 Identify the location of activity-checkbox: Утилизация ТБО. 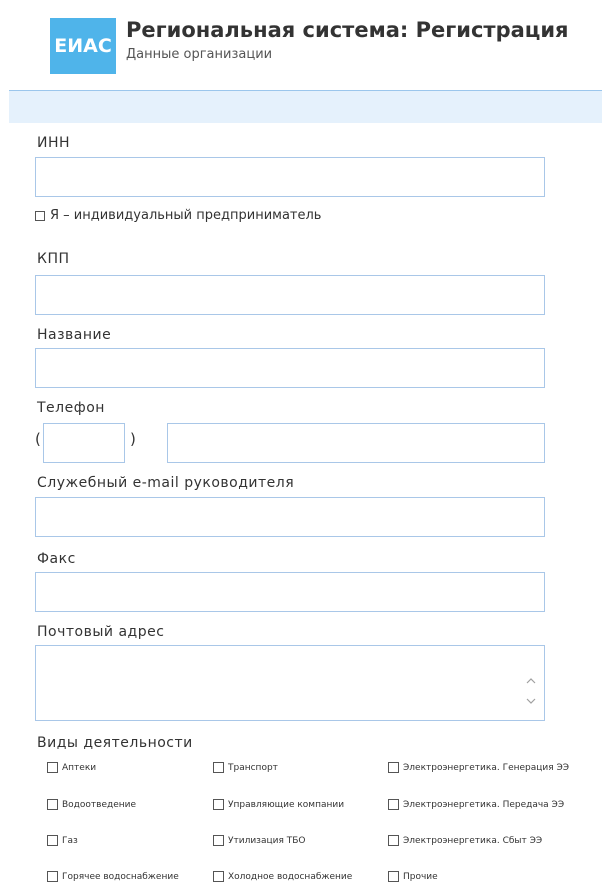
(259, 840).